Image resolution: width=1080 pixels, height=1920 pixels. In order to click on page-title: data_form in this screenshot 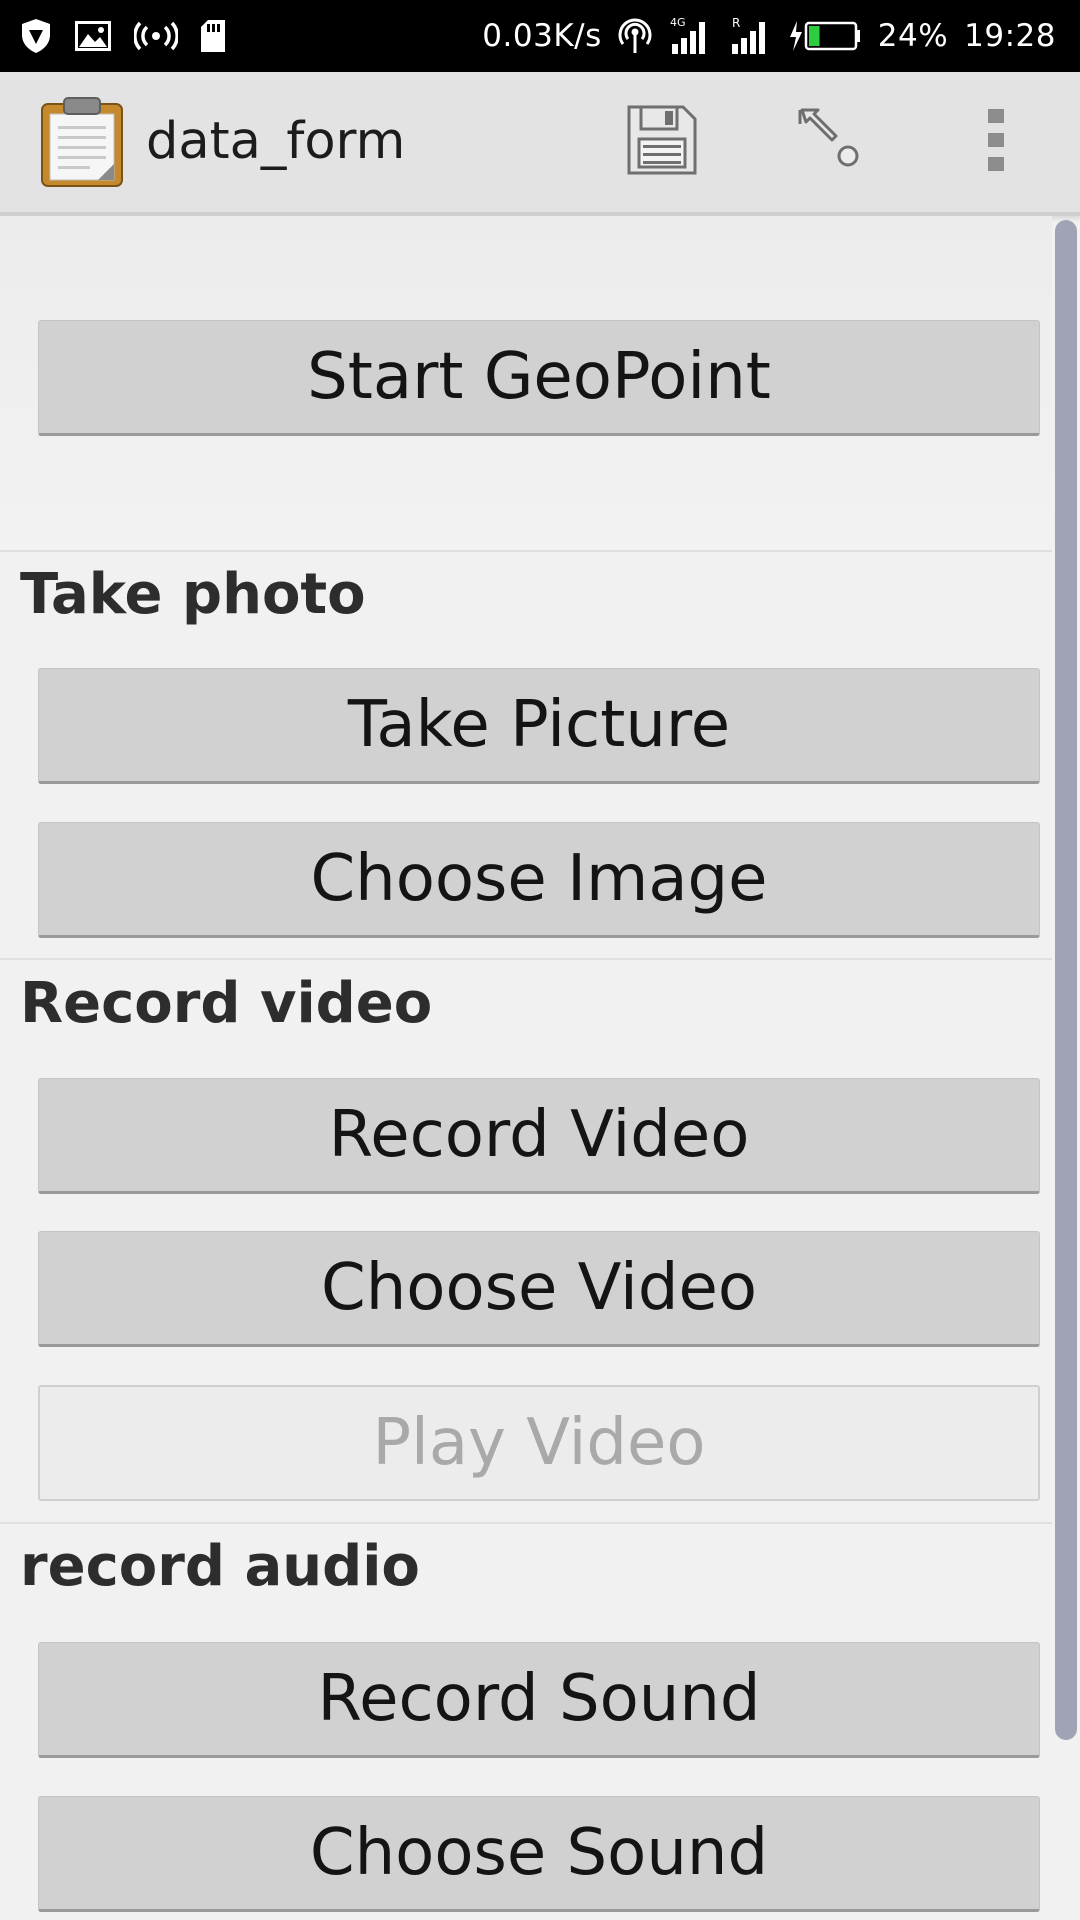, I will do `click(276, 141)`.